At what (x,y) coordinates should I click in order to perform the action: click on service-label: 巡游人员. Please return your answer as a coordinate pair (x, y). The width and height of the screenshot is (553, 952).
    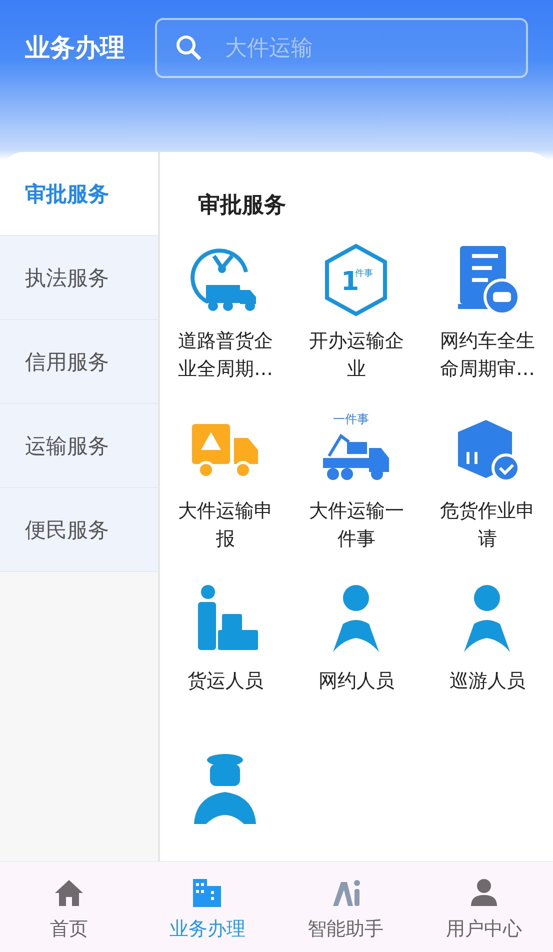
    Looking at the image, I should click on (487, 681).